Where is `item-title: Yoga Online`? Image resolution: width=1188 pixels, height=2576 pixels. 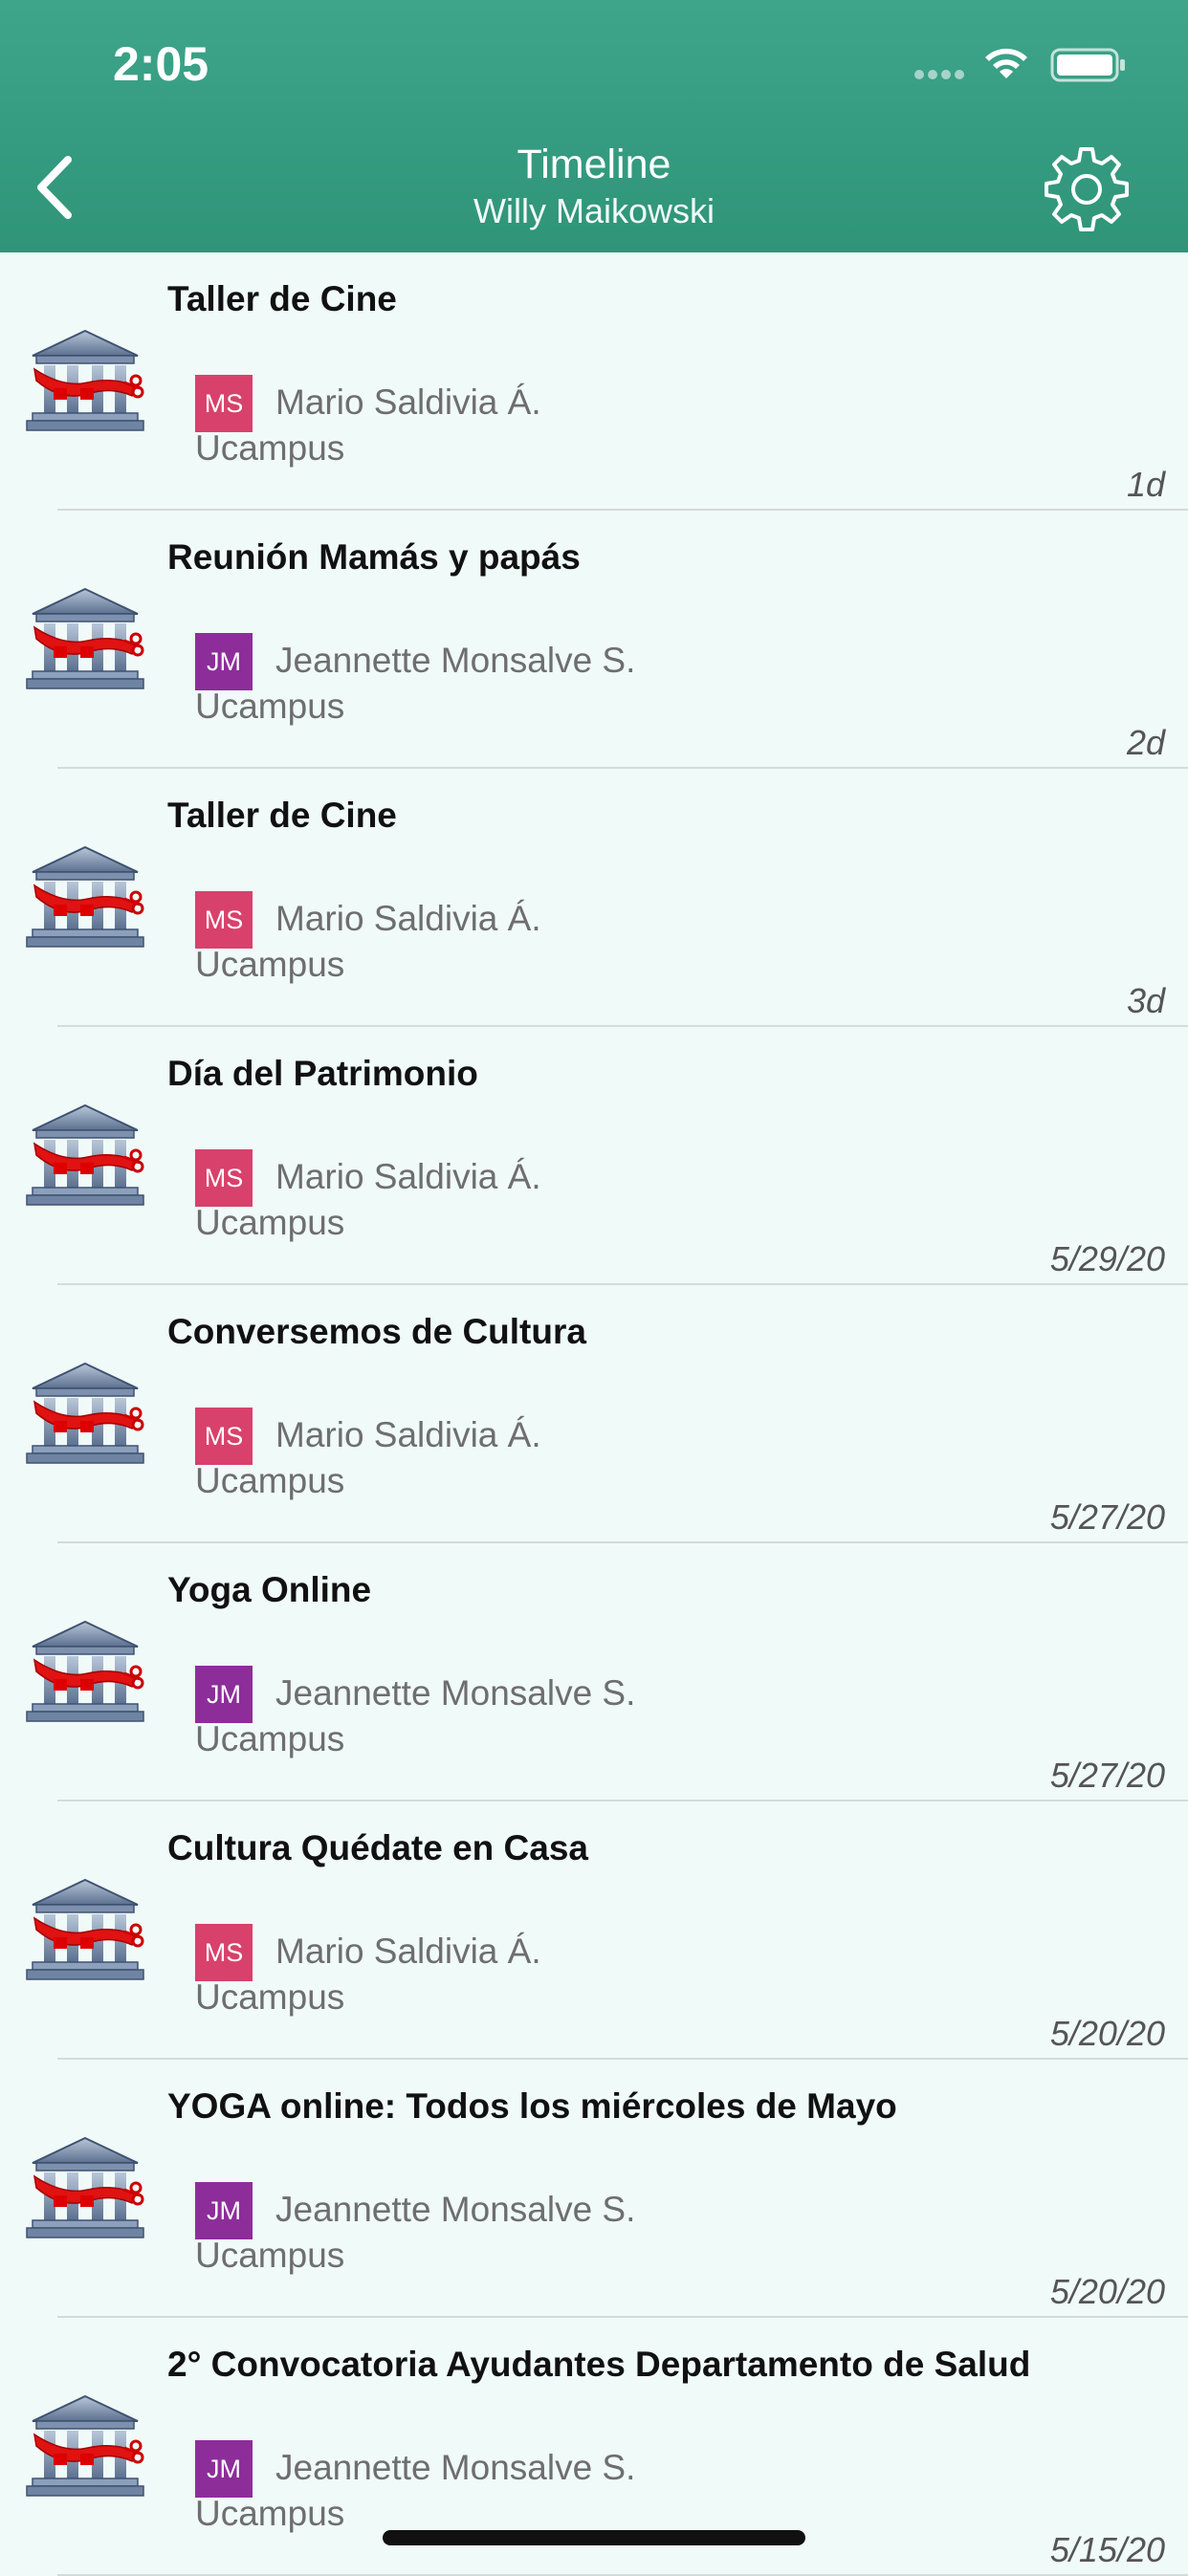 item-title: Yoga Online is located at coordinates (269, 1589).